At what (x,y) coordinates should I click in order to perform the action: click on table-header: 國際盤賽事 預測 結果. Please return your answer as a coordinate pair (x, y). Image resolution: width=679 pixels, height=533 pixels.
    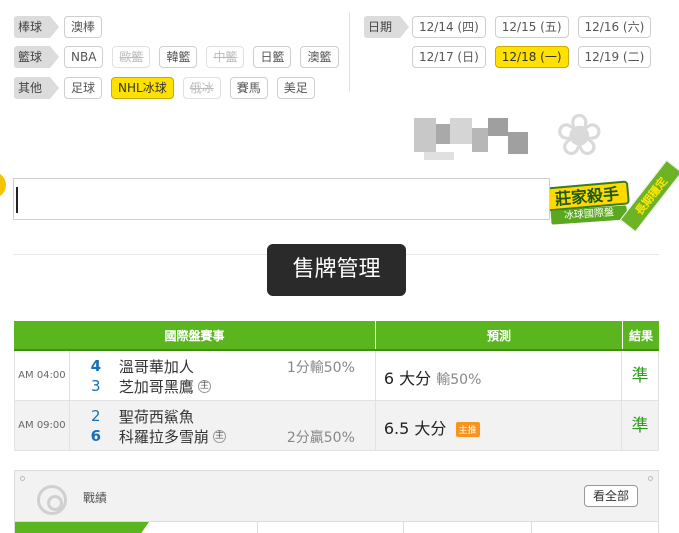
    Looking at the image, I should click on (336, 336).